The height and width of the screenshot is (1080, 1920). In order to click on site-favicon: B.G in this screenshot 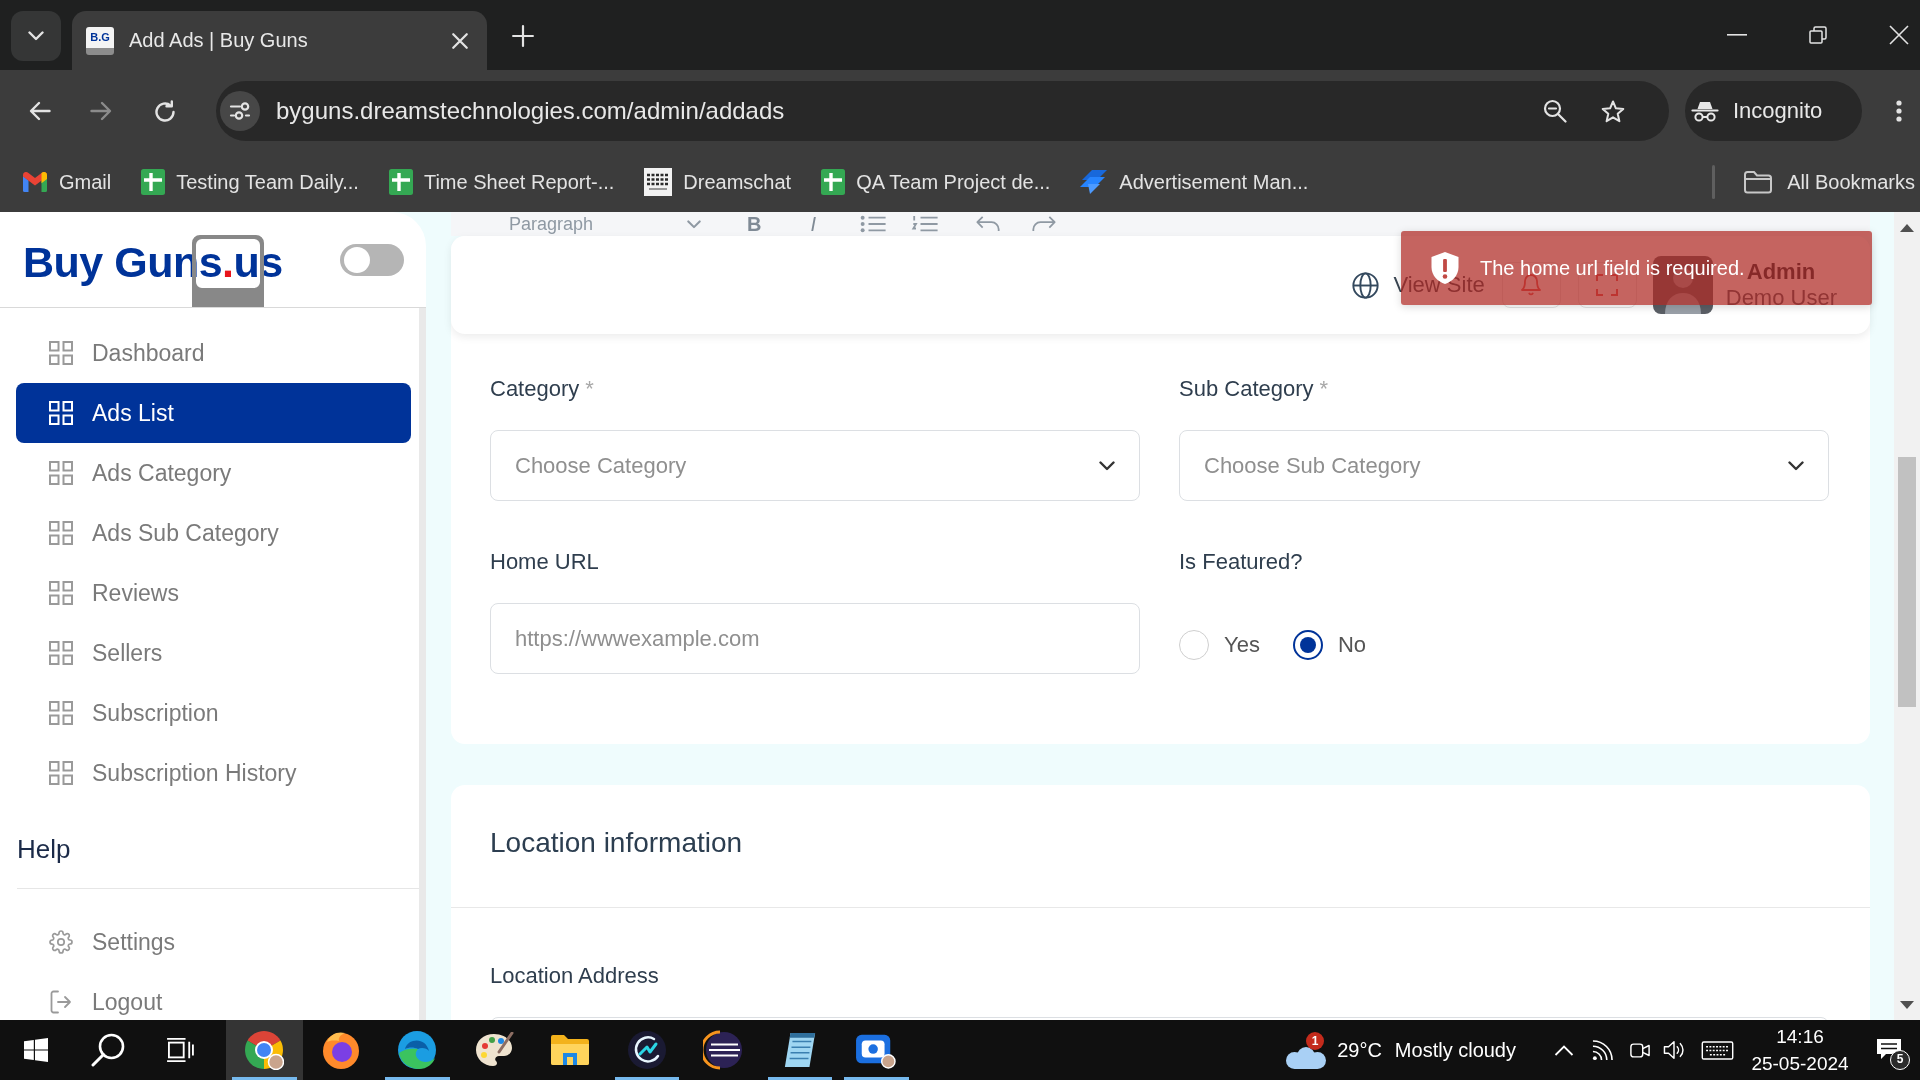, I will do `click(100, 40)`.